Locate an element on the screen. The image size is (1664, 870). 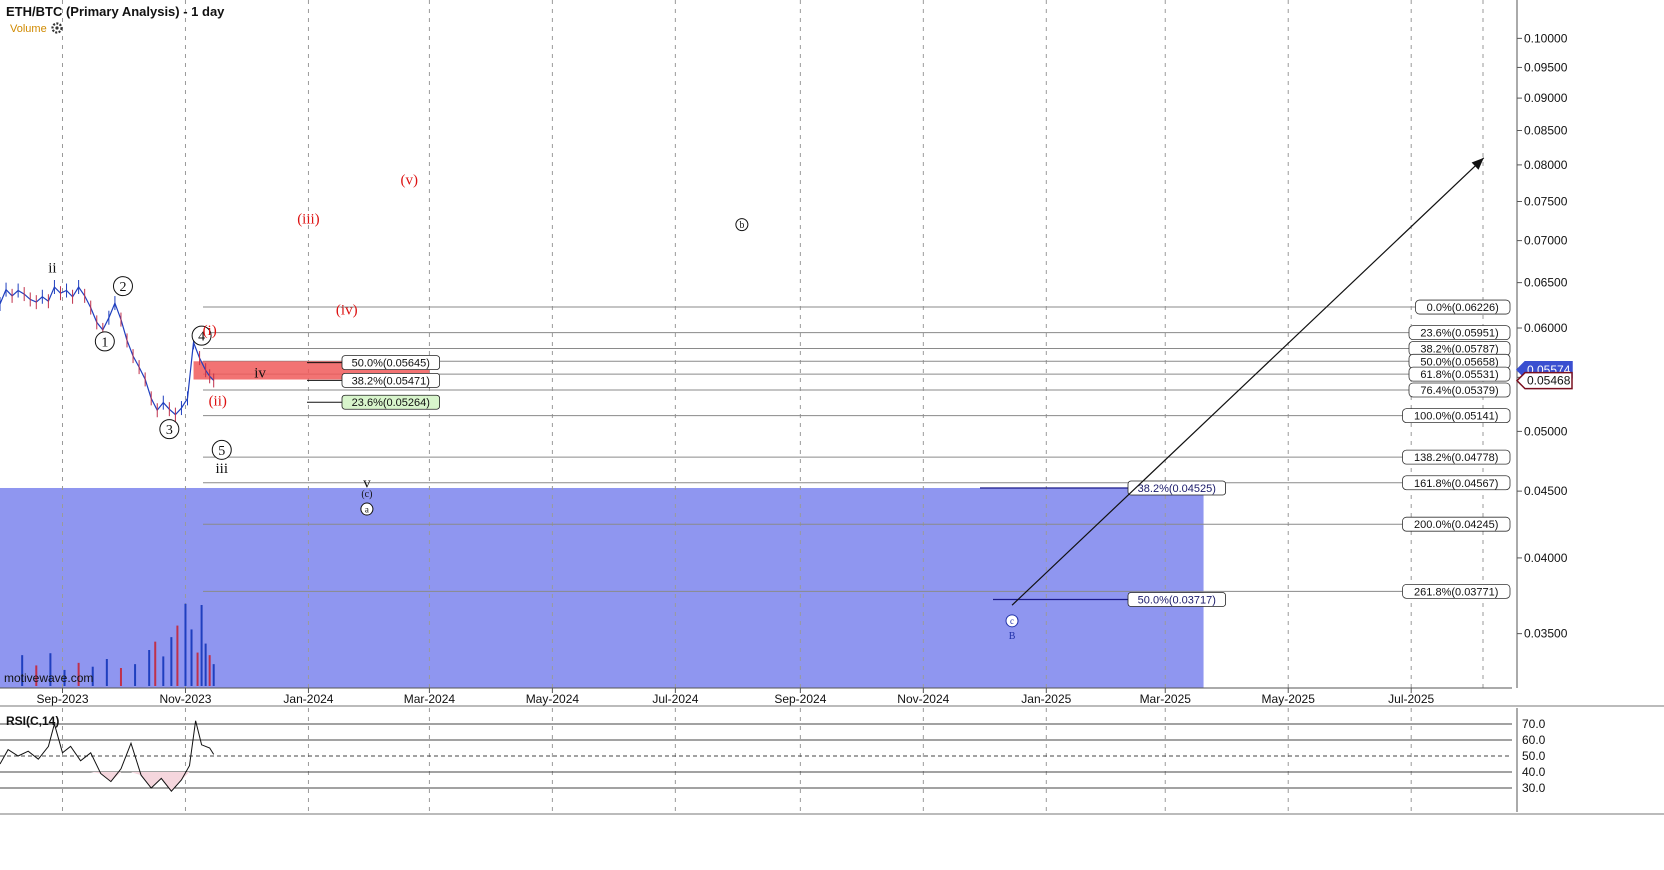
retrace-level-label: 50.0%(0.05645) is located at coordinates (391, 364).